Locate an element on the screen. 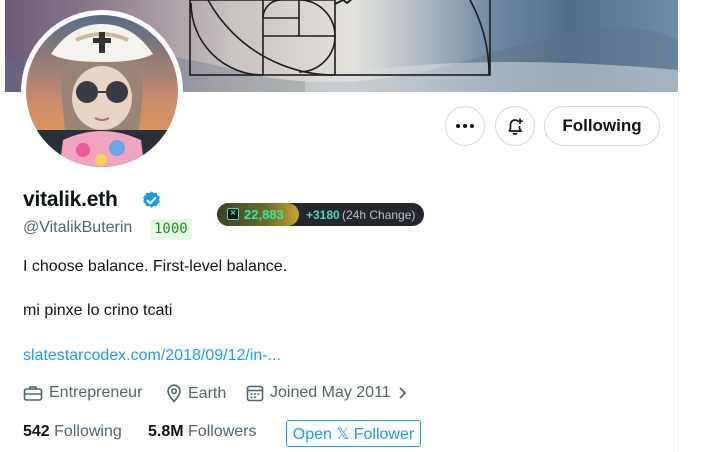 This screenshot has height=452, width=707. calendar-icon is located at coordinates (255, 393).